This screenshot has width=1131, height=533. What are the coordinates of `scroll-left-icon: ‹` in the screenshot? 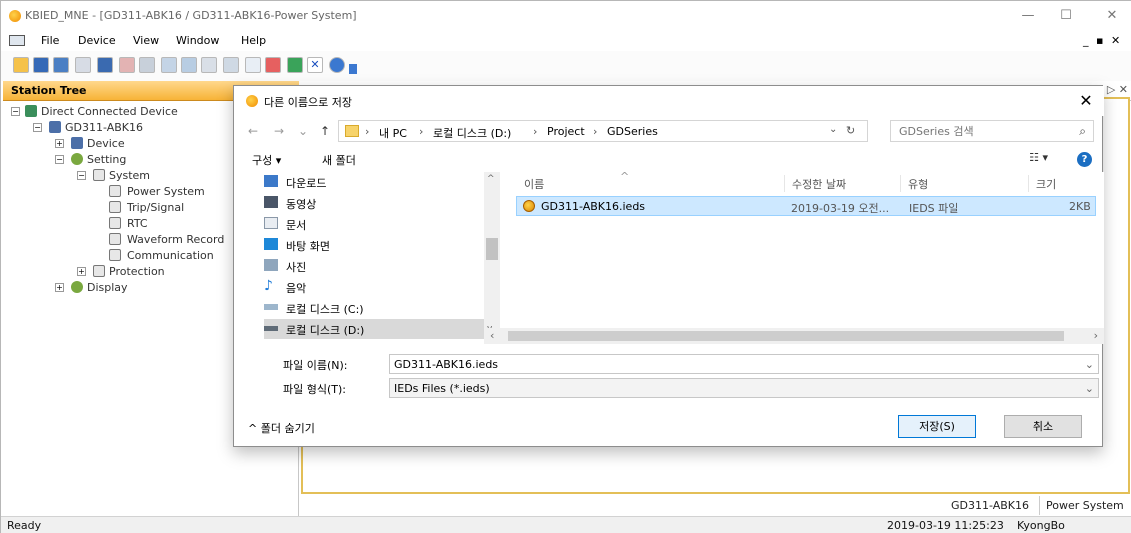 It's located at (492, 335).